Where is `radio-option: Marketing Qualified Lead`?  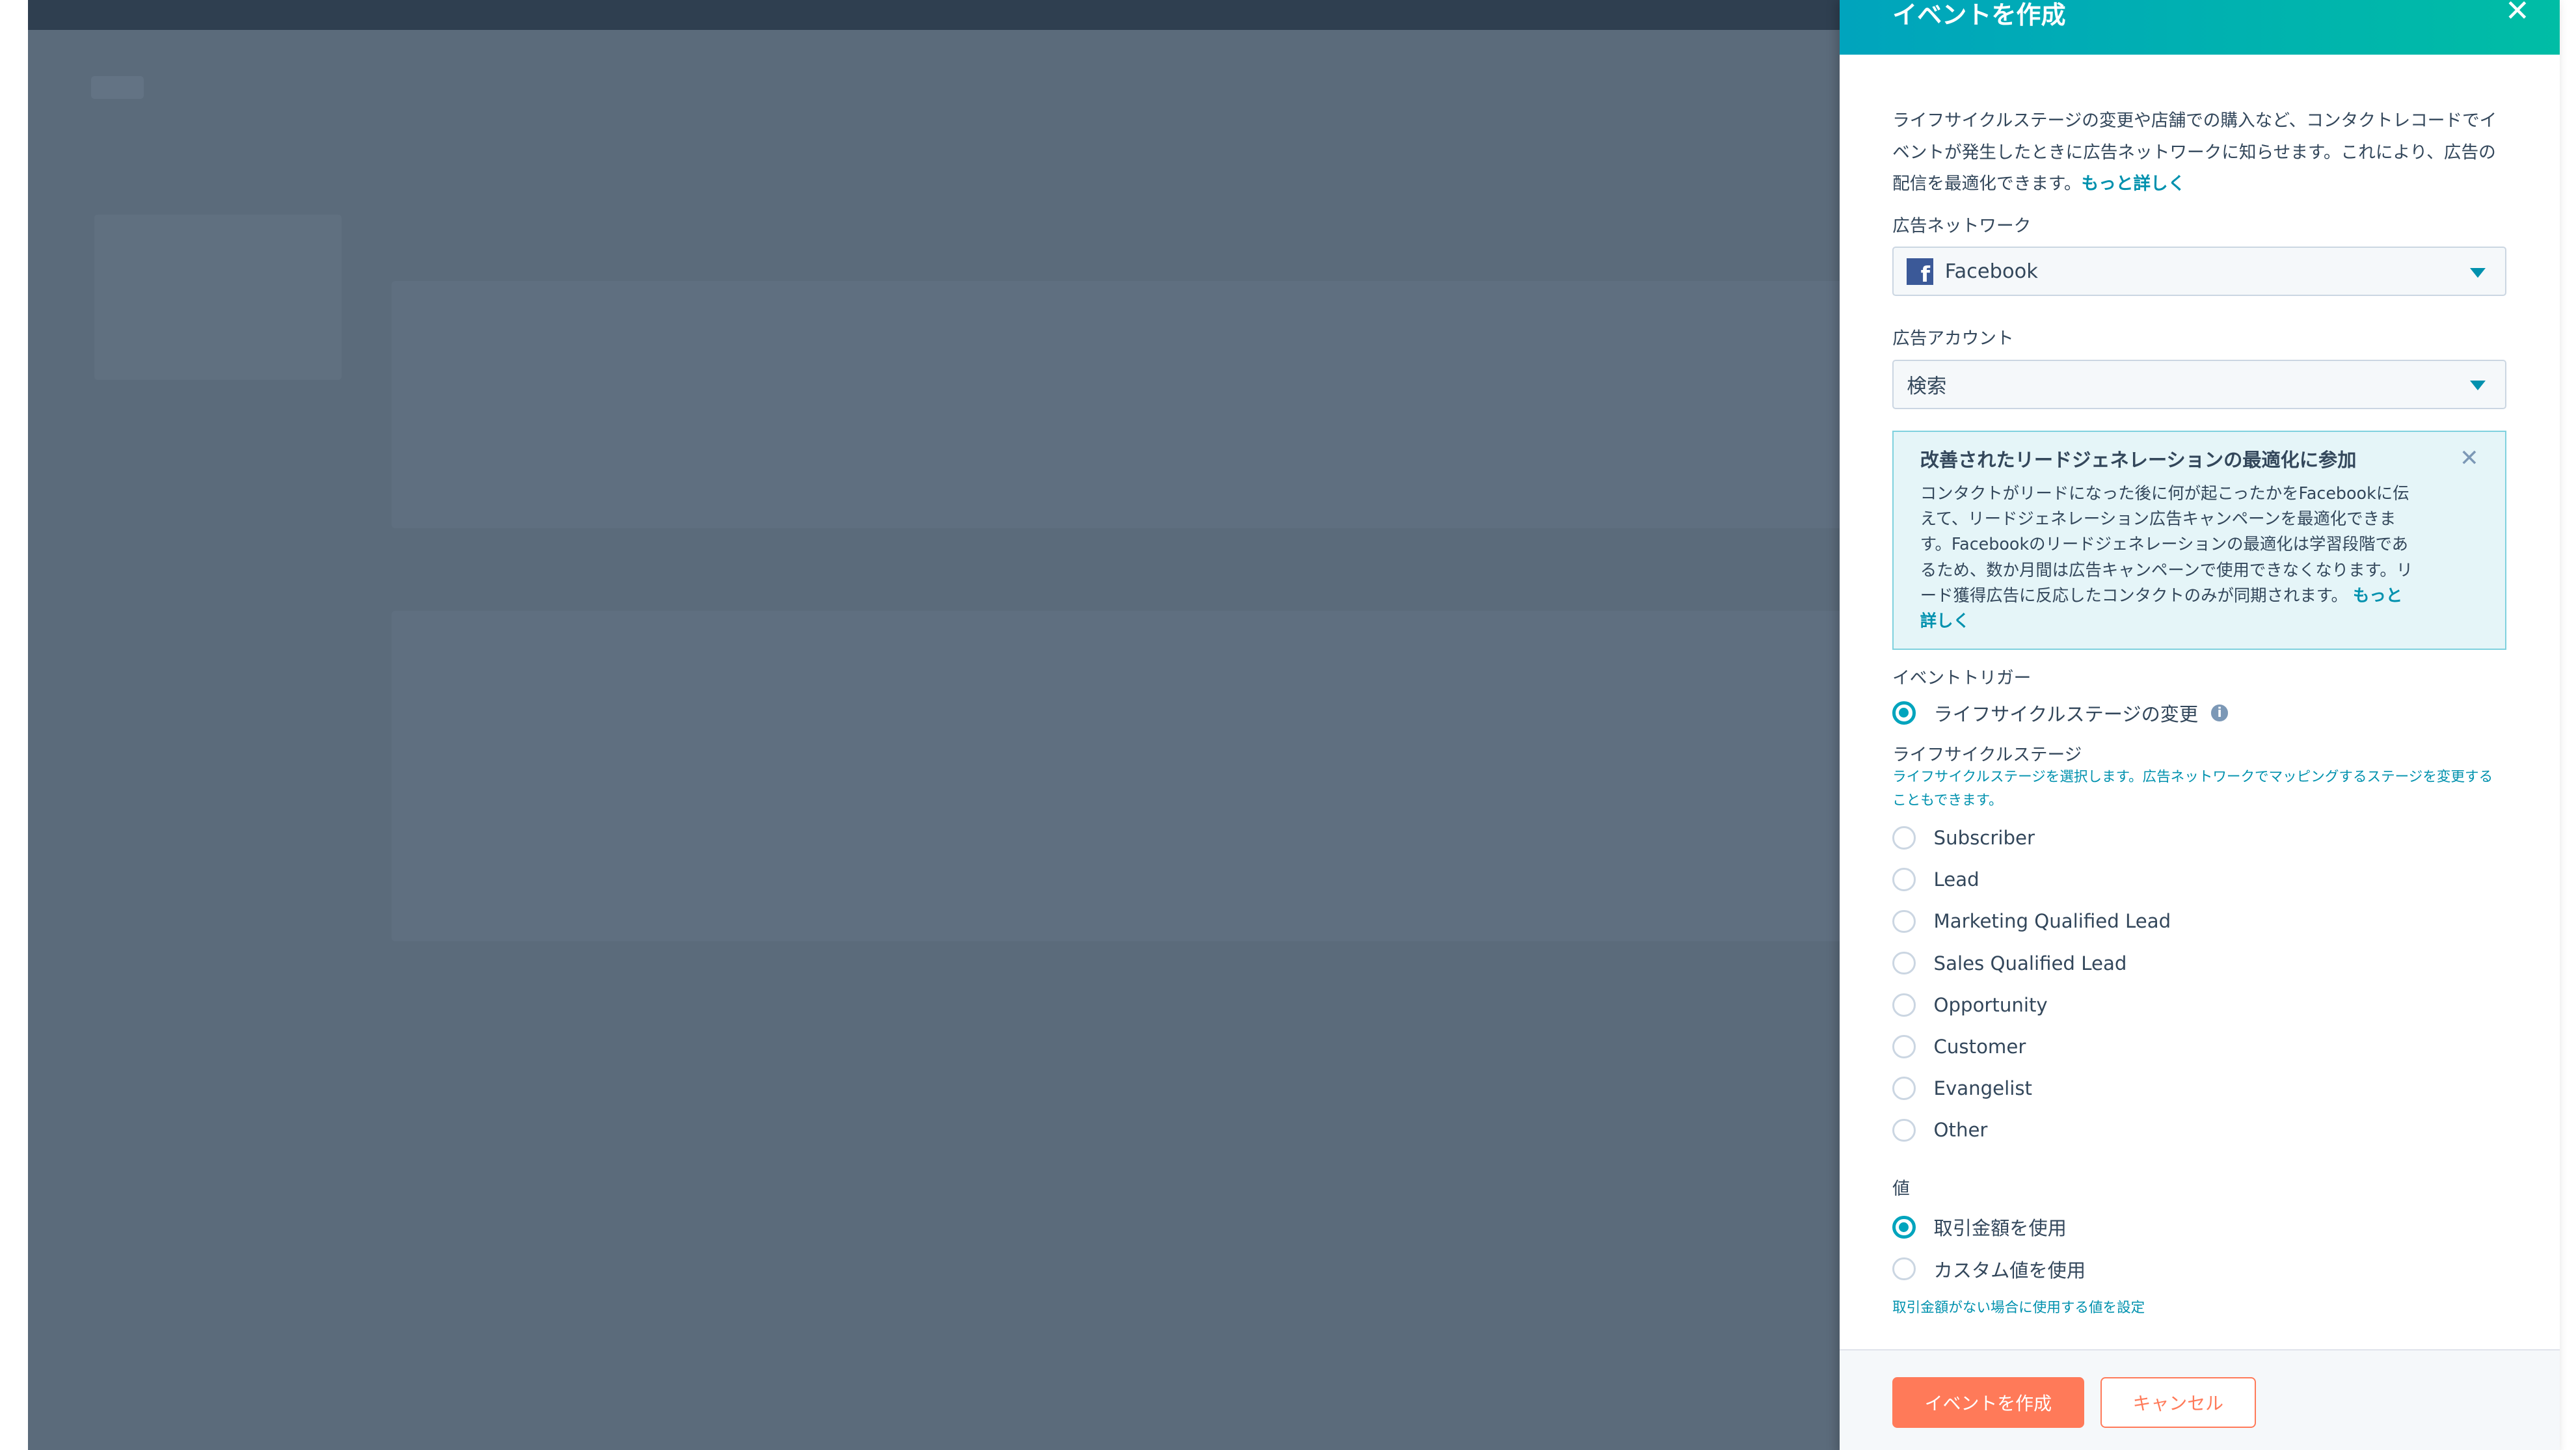 radio-option: Marketing Qualified Lead is located at coordinates (2199, 921).